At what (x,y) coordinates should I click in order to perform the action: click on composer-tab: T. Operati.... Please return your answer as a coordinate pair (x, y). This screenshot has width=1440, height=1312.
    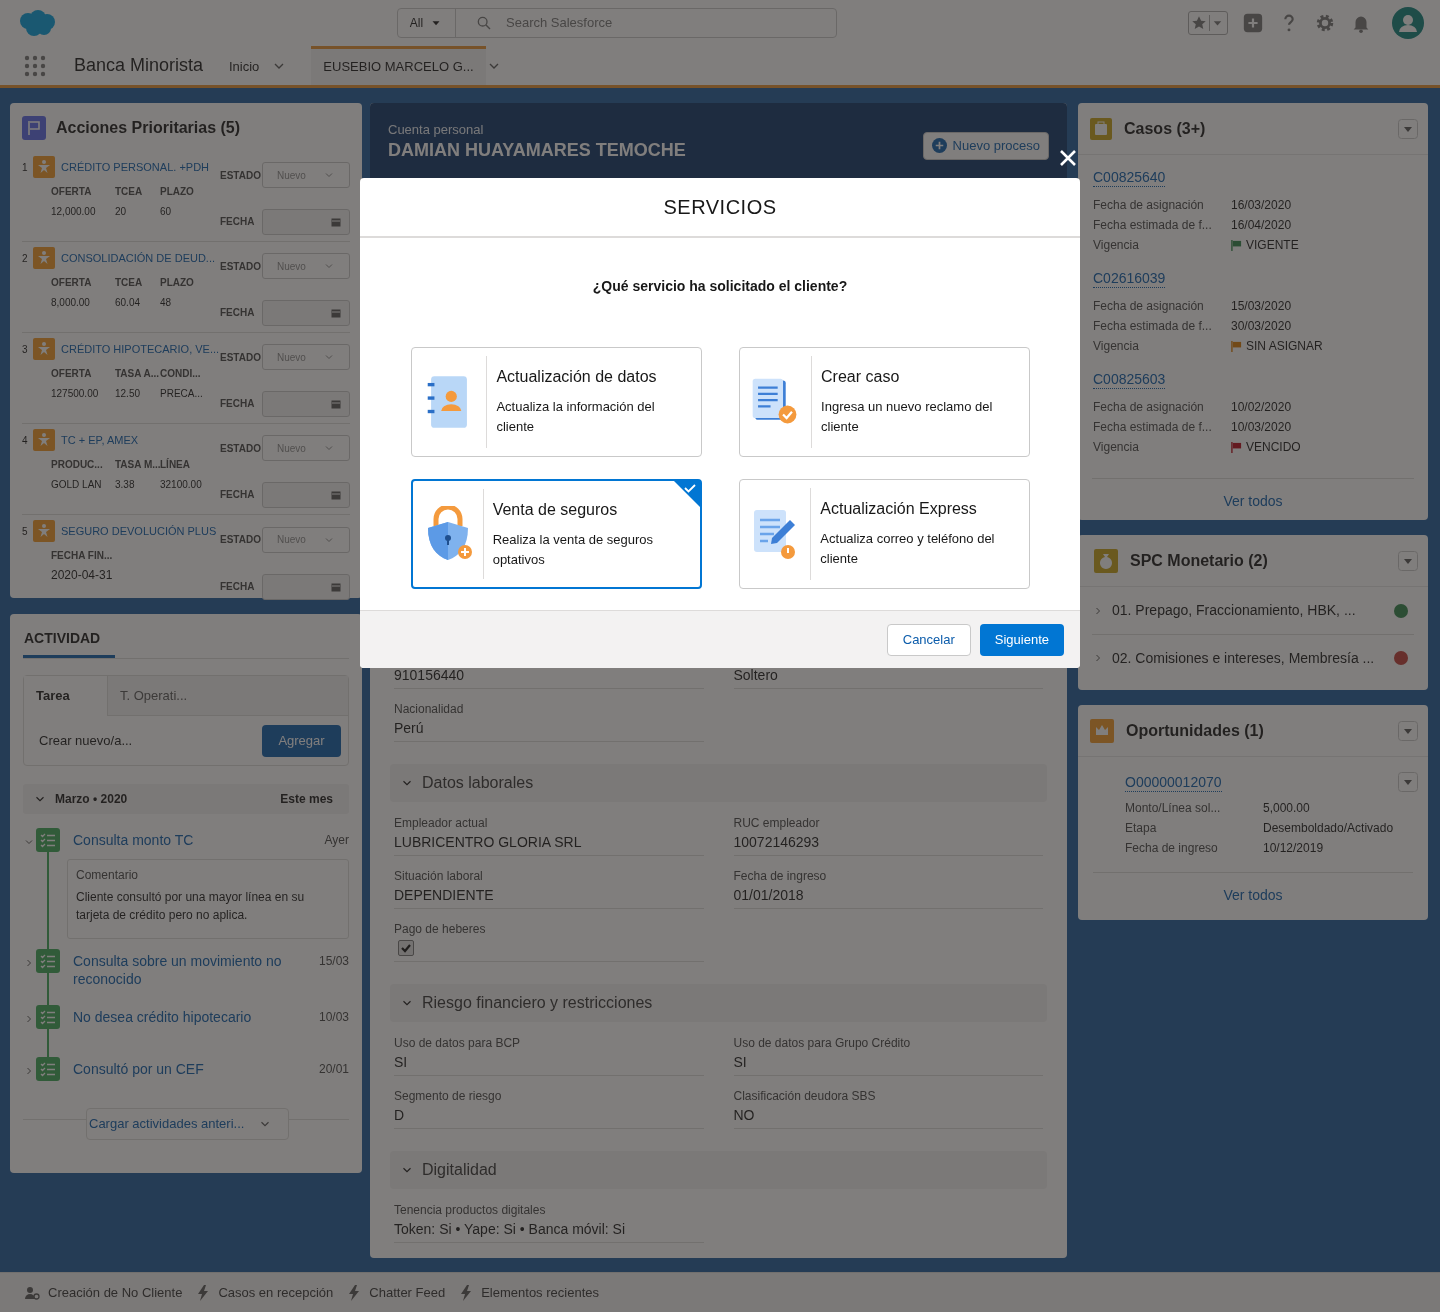
    Looking at the image, I should click on (228, 696).